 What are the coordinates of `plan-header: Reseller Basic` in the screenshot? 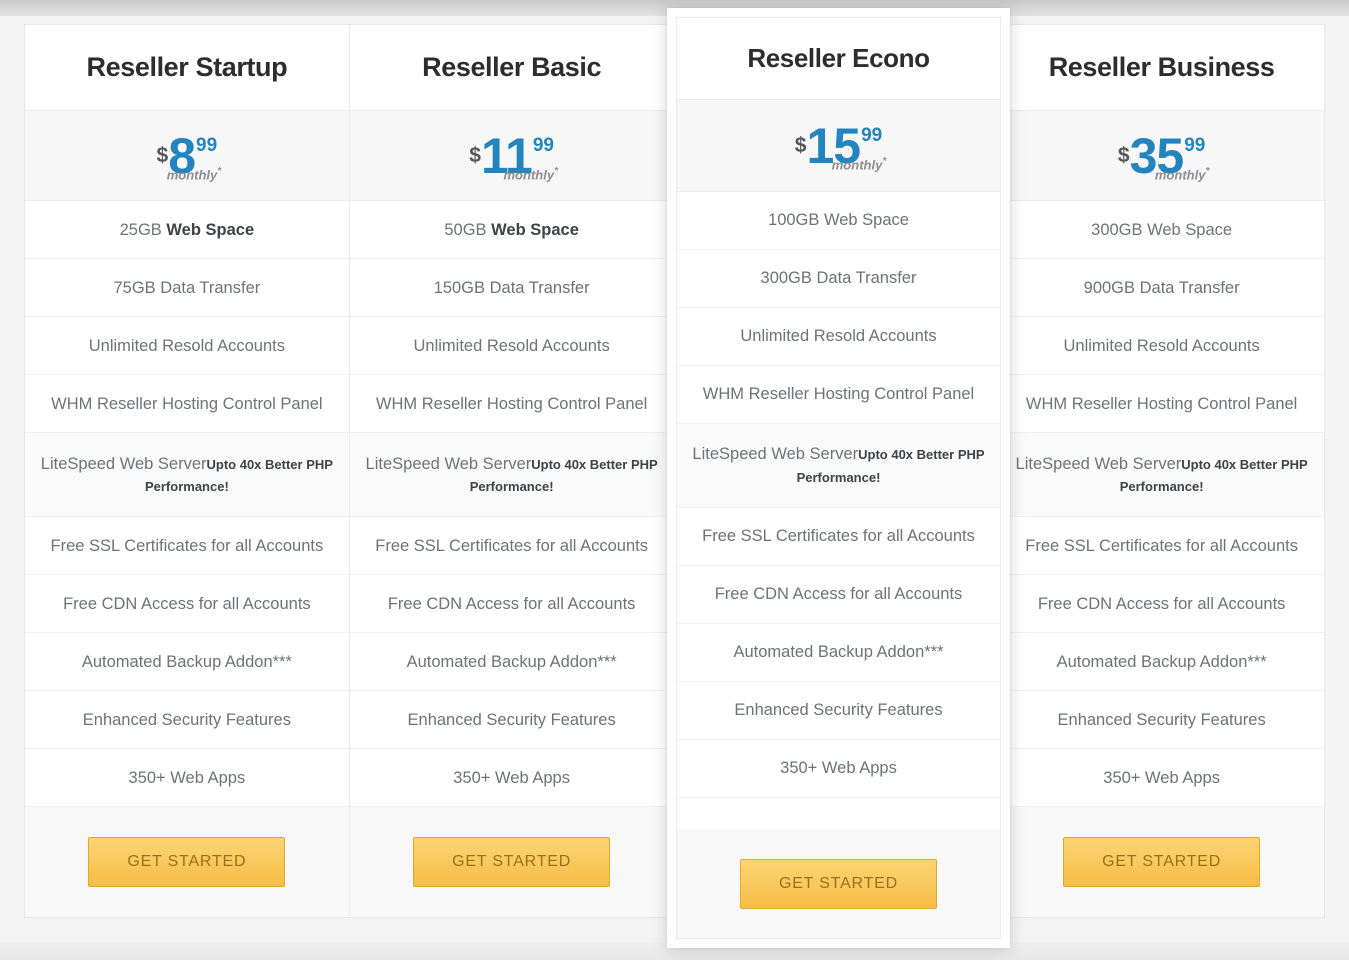 It's located at (511, 68).